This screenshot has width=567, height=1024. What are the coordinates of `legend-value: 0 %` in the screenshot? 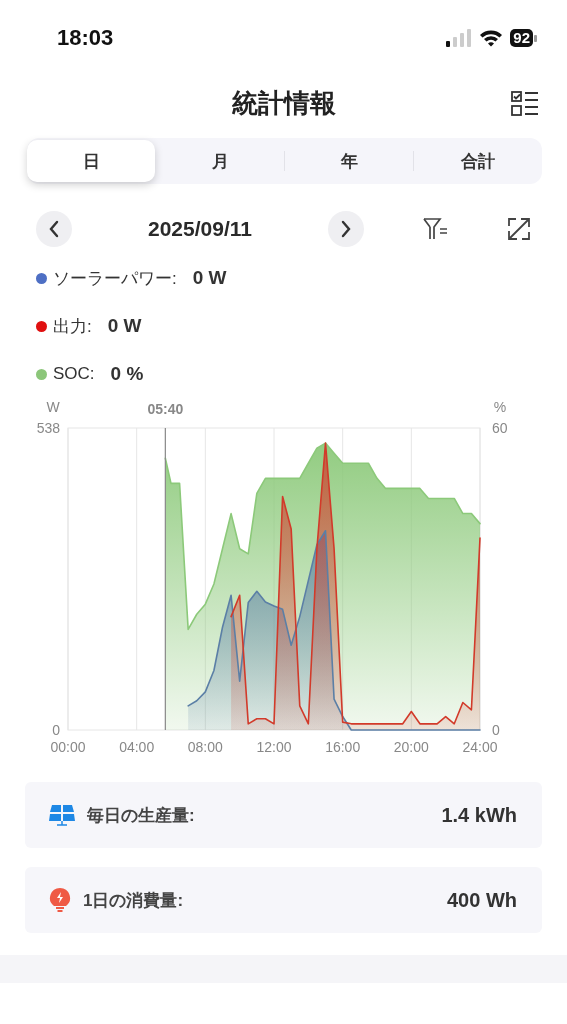 It's located at (127, 374).